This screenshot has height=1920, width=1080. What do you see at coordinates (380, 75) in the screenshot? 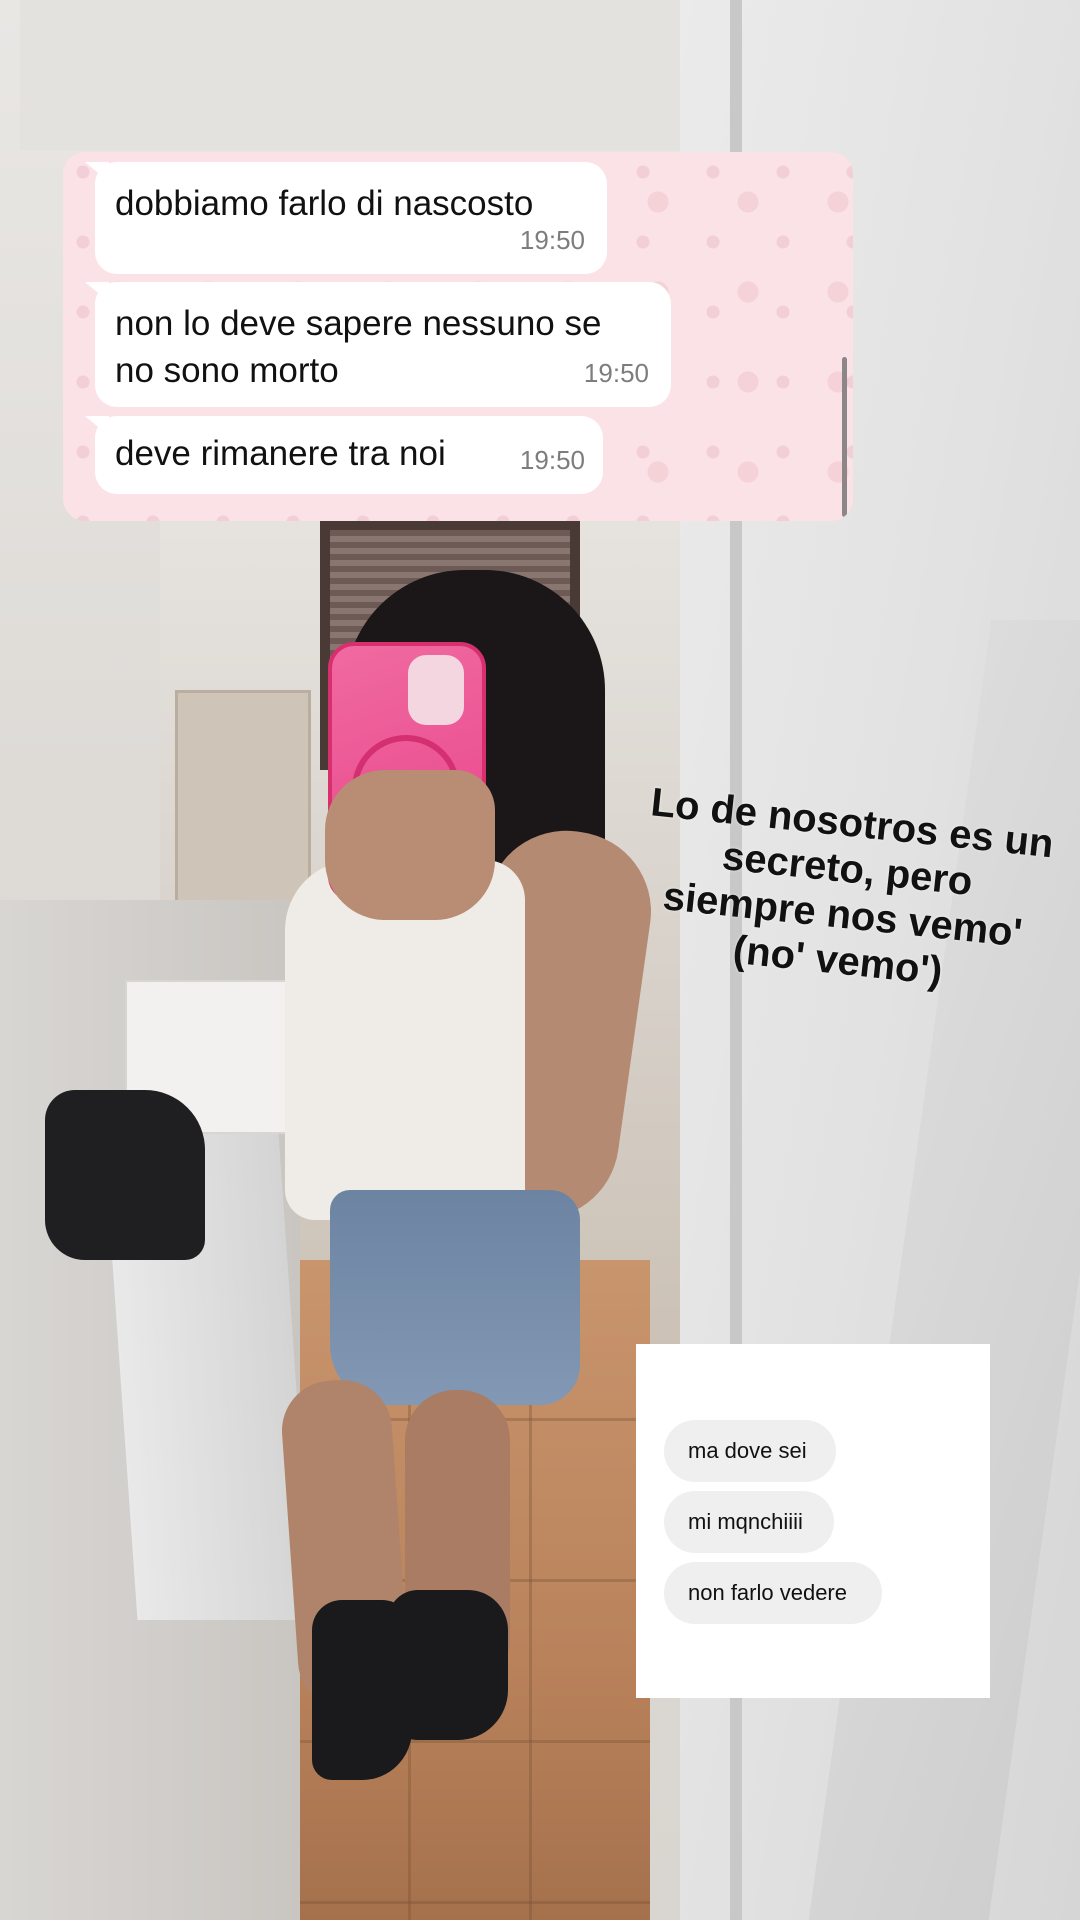
I see `ceiling` at bounding box center [380, 75].